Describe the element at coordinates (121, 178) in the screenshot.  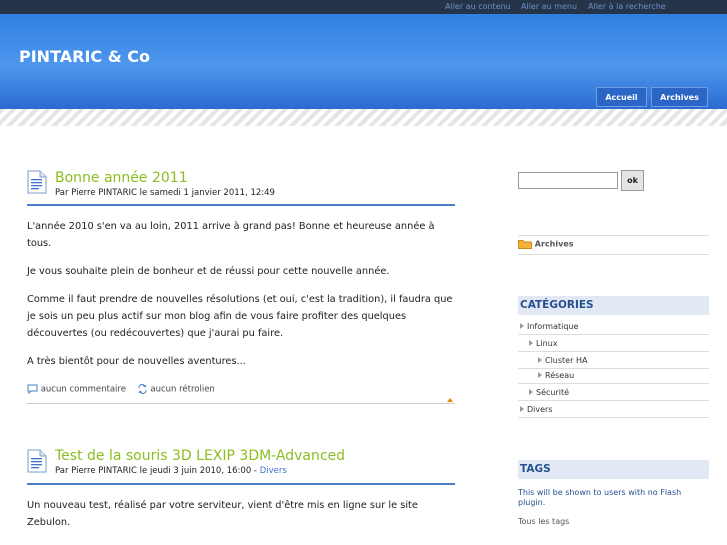
I see `post-title: Bonne année 2011` at that location.